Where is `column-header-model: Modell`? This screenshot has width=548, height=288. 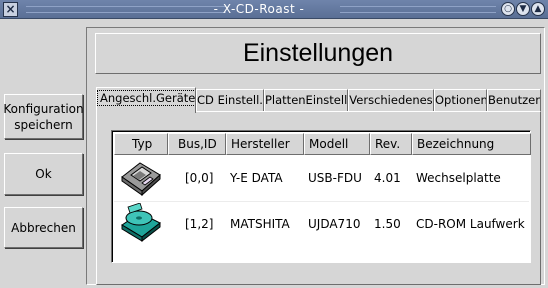 column-header-model: Modell is located at coordinates (337, 144).